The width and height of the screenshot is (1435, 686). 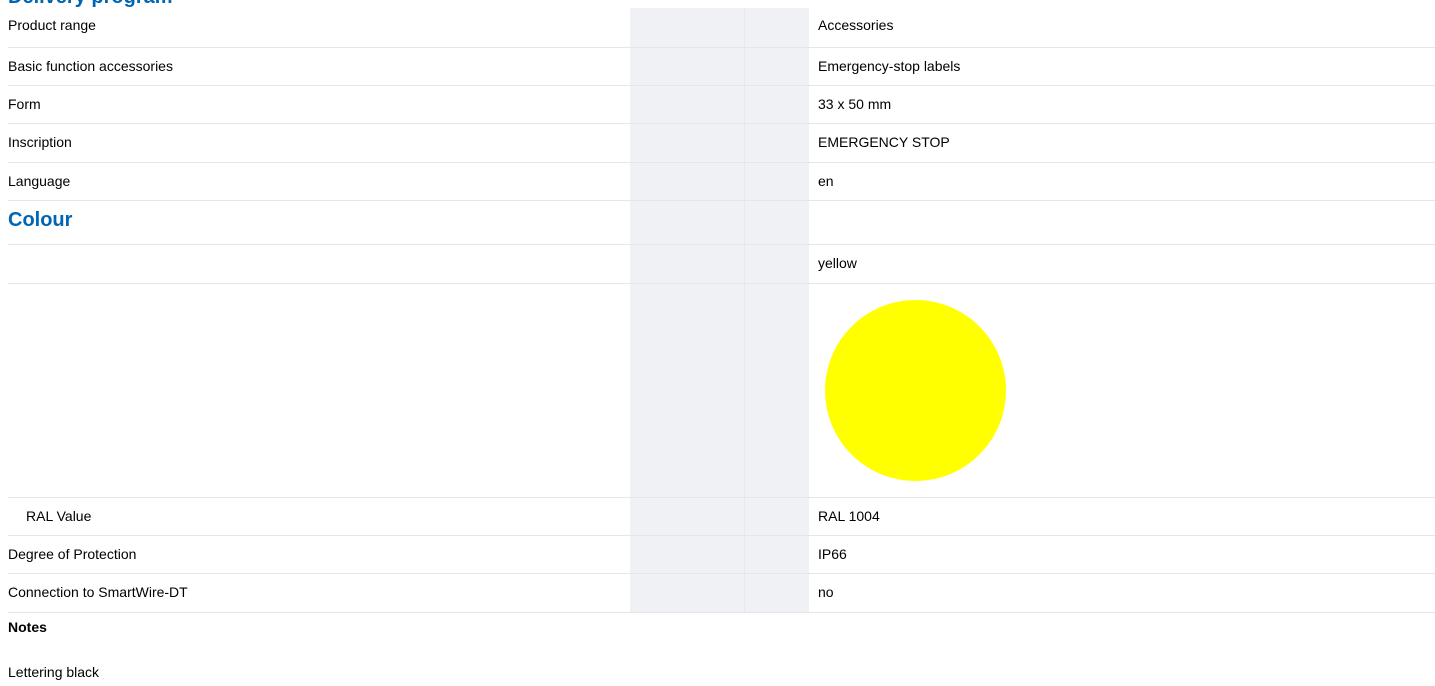 I want to click on row-label: Product range, so click(x=52, y=25).